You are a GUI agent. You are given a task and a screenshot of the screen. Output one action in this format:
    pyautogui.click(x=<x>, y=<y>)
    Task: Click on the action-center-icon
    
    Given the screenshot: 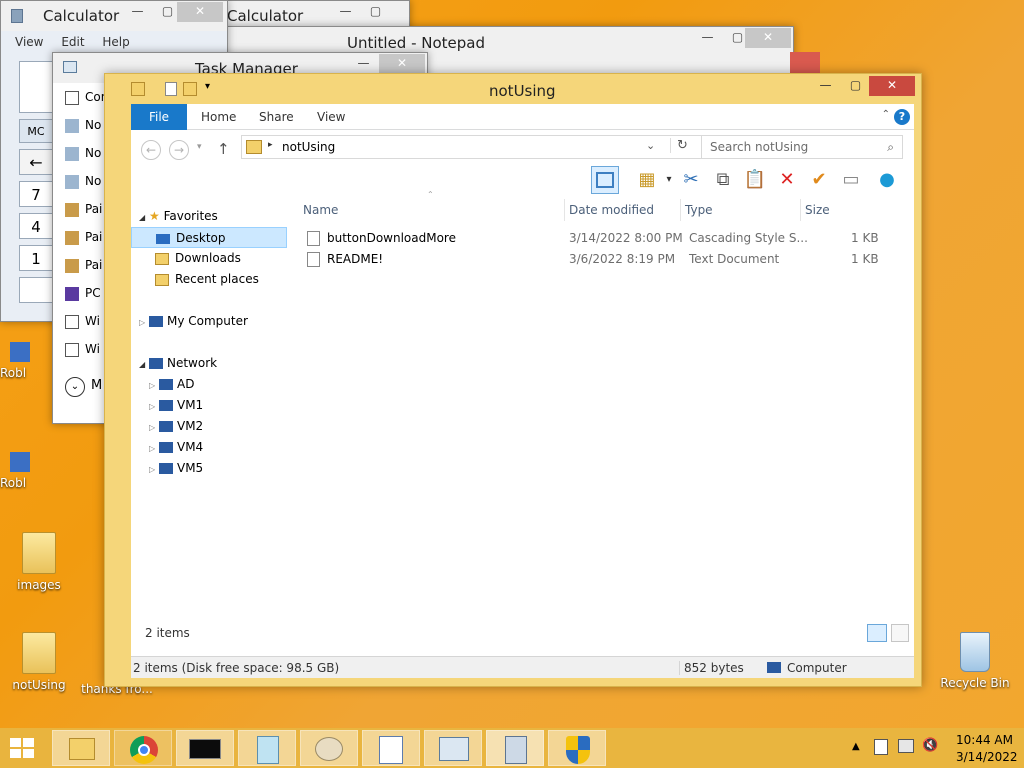 What is the action you would take?
    pyautogui.click(x=881, y=747)
    